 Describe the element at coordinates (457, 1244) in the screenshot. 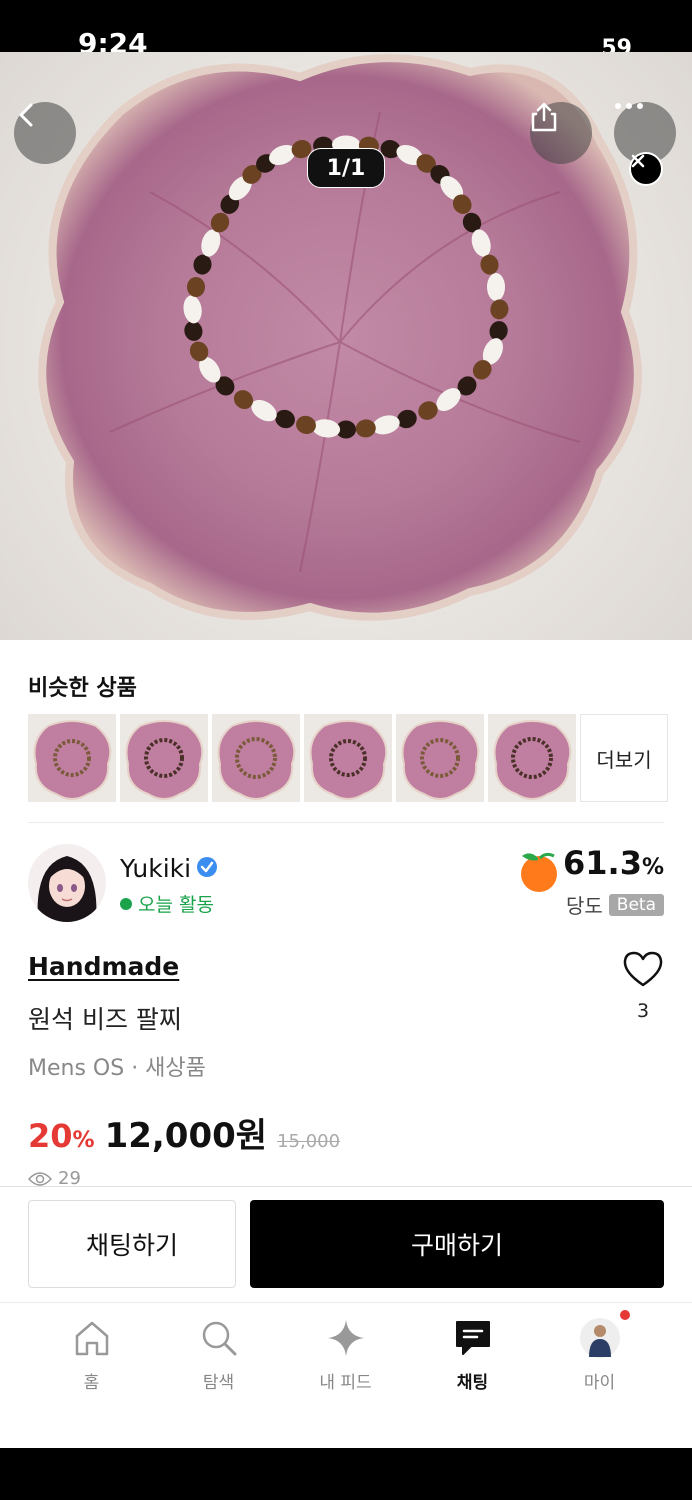

I see `buy-button: 구매하기` at that location.